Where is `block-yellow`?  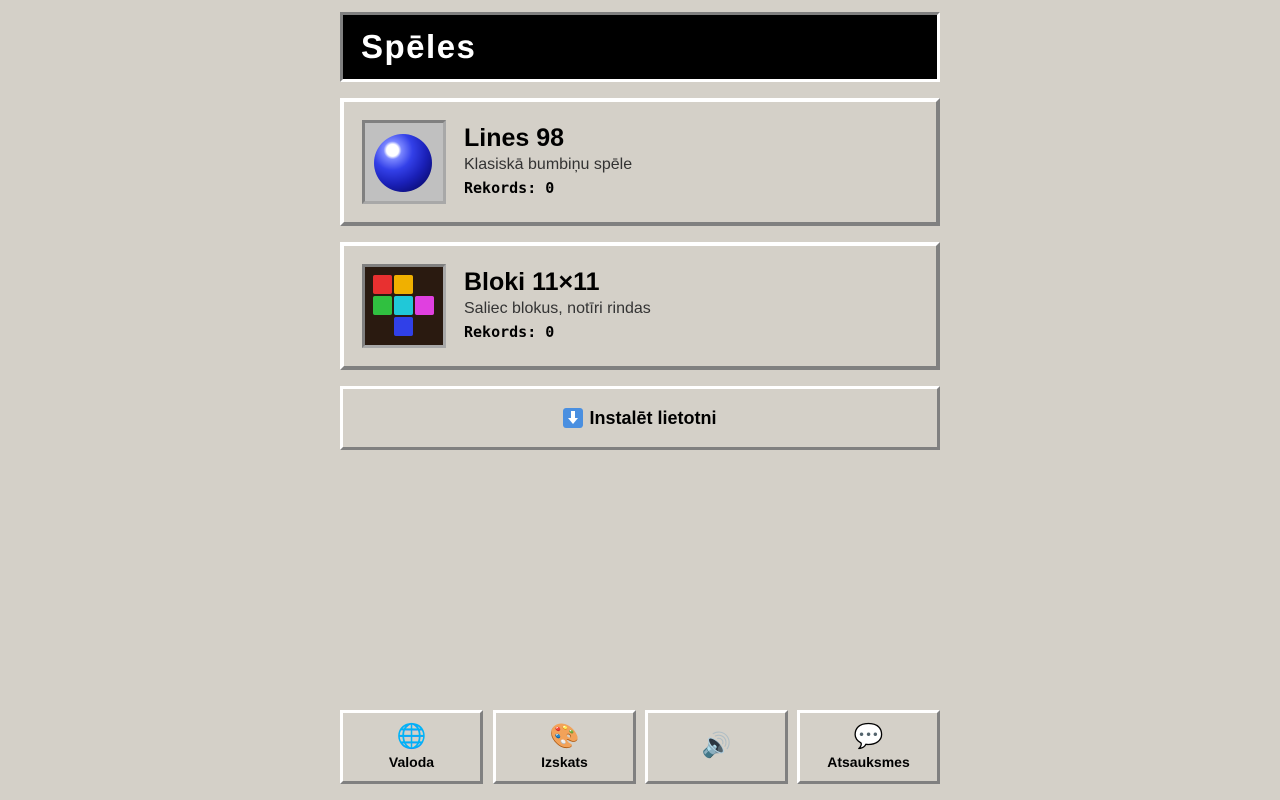 block-yellow is located at coordinates (403, 284).